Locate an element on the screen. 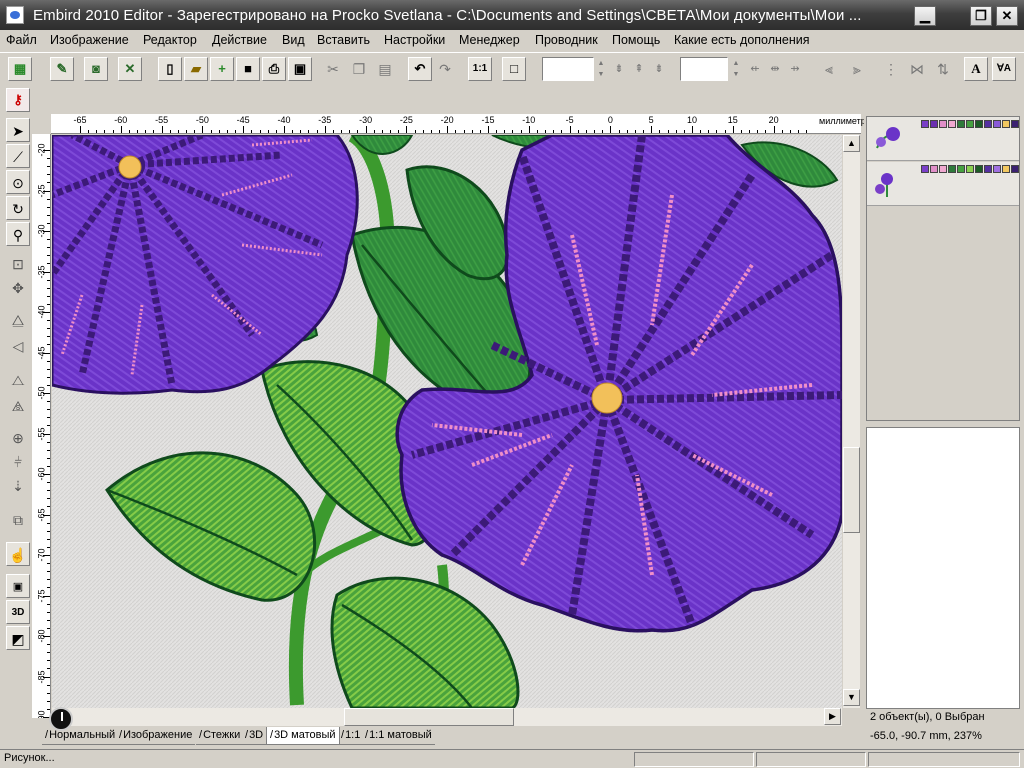  arrow-select-icon: ➤ is located at coordinates (18, 130).